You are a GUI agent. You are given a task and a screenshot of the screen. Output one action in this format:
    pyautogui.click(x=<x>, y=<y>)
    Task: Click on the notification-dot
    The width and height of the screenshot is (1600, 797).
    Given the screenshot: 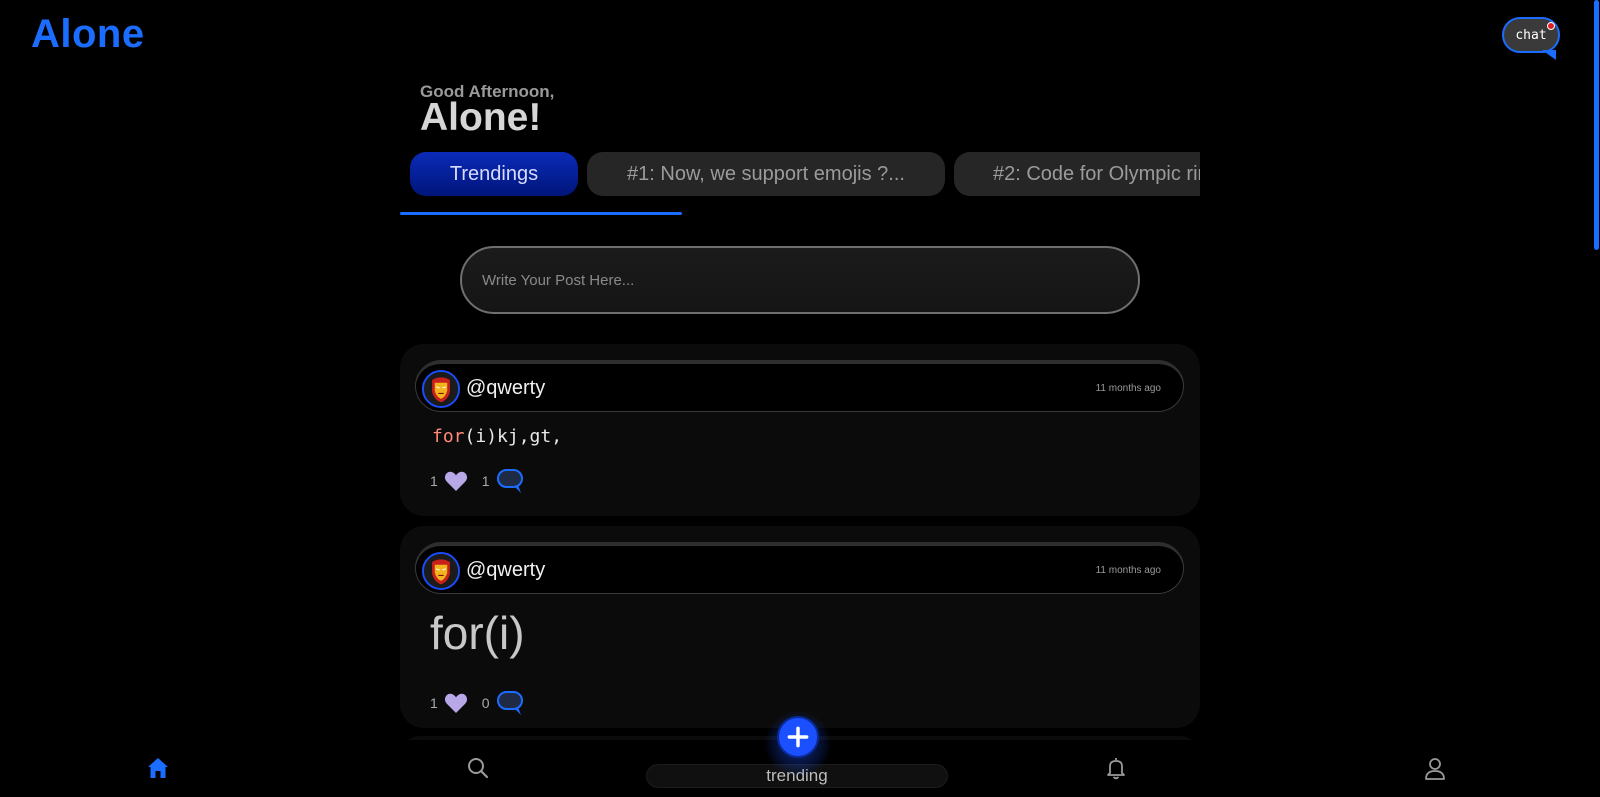 What is the action you would take?
    pyautogui.click(x=1551, y=26)
    